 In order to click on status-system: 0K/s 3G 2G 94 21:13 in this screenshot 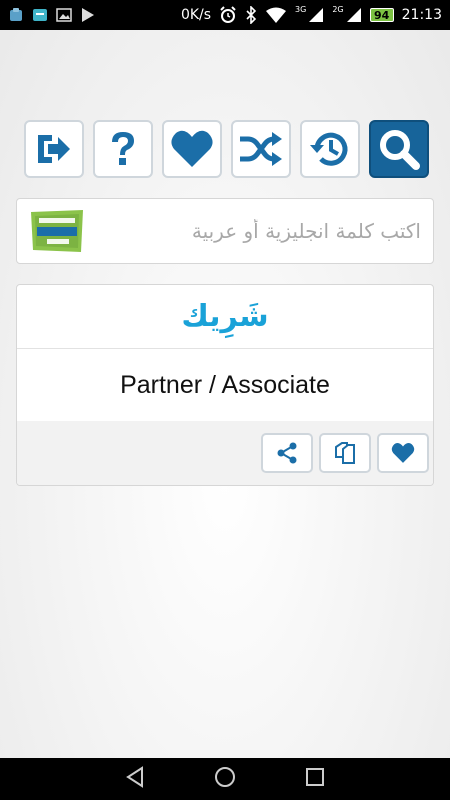, I will do `click(311, 14)`.